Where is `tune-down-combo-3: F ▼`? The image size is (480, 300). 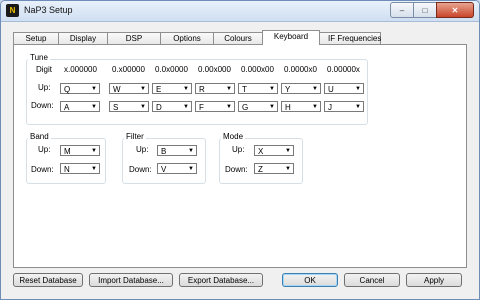 tune-down-combo-3: F ▼ is located at coordinates (215, 106).